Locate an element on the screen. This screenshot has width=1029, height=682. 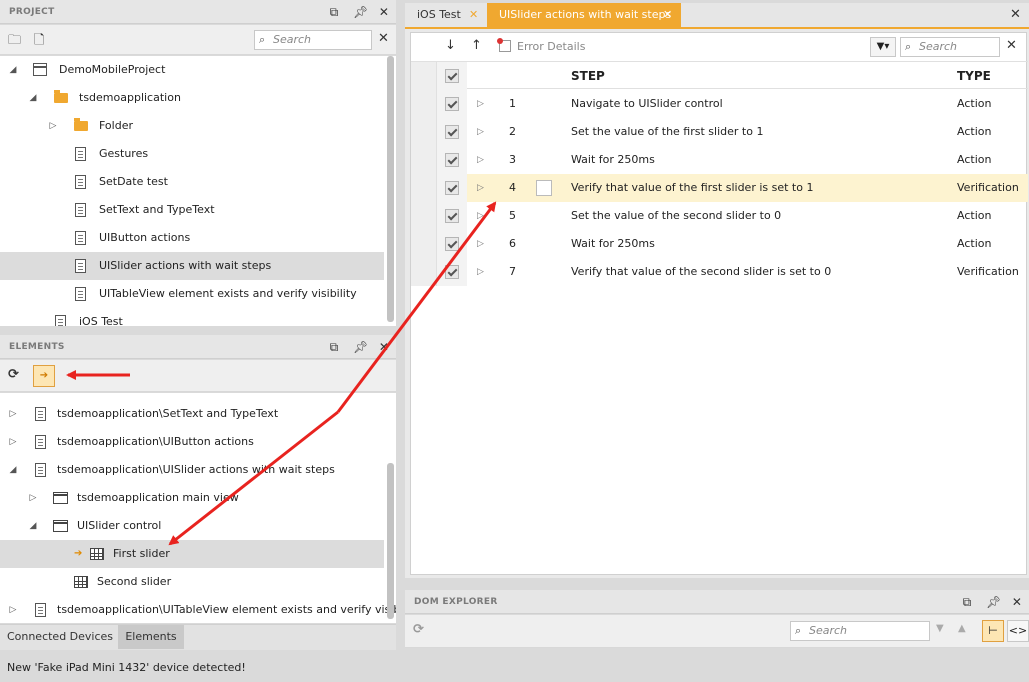
tree-item-test: SetDate test is located at coordinates (192, 182).